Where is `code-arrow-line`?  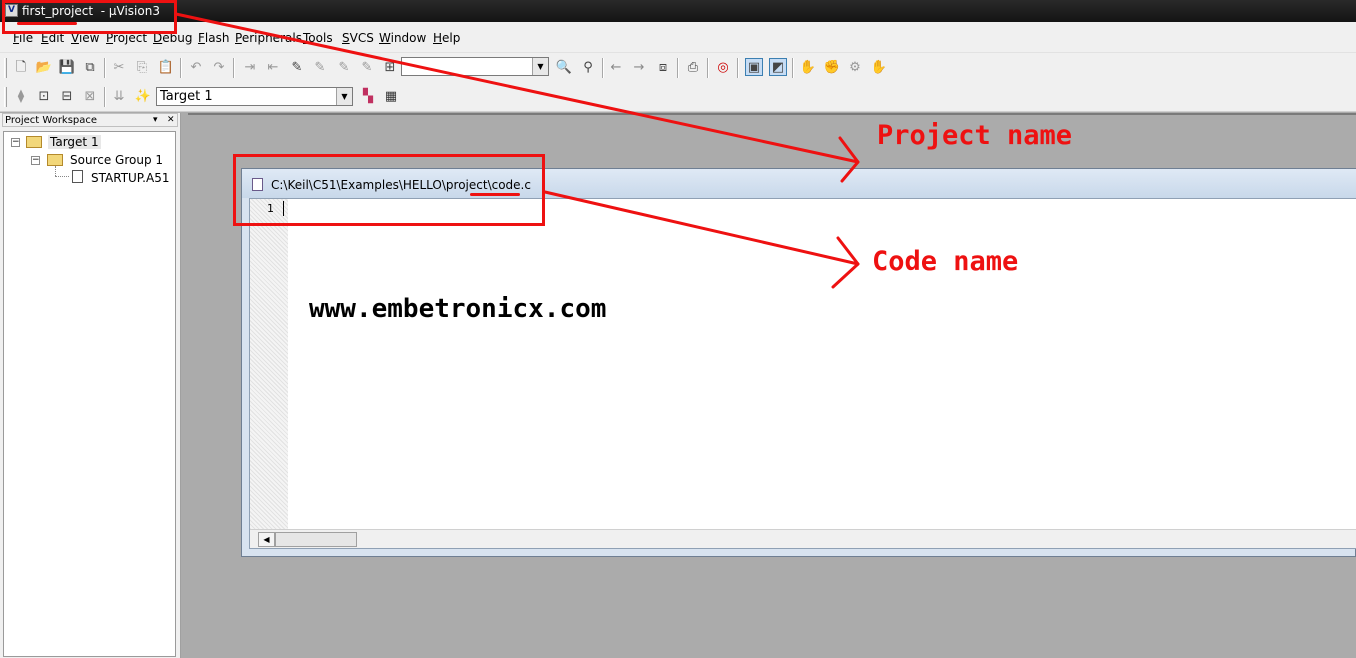
code-arrow-line is located at coordinates (701, 228).